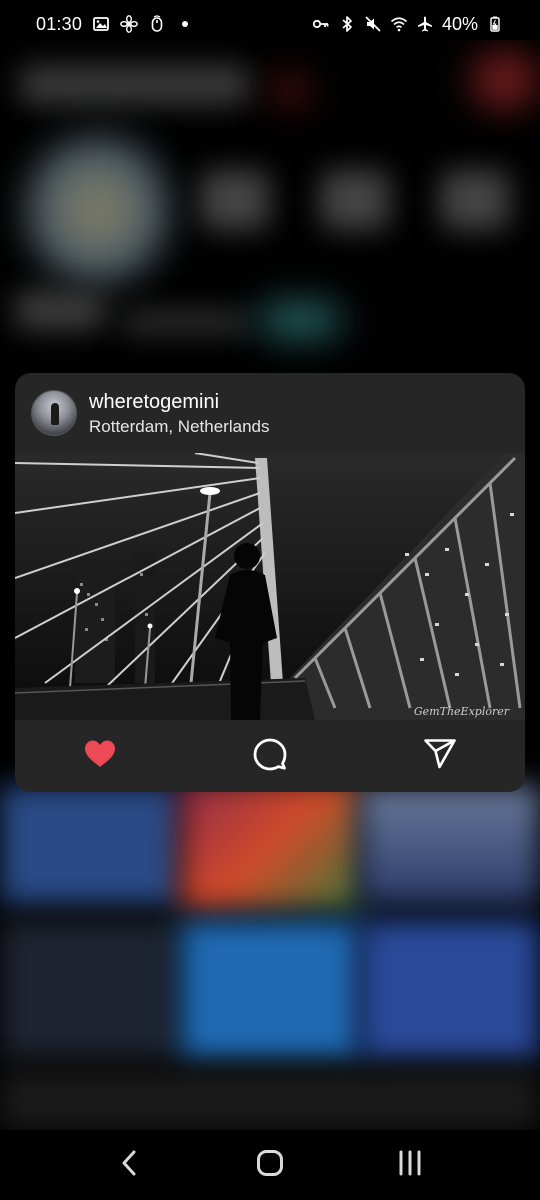 The image size is (540, 1200). Describe the element at coordinates (505, 80) in the screenshot. I see `blurred-badge` at that location.